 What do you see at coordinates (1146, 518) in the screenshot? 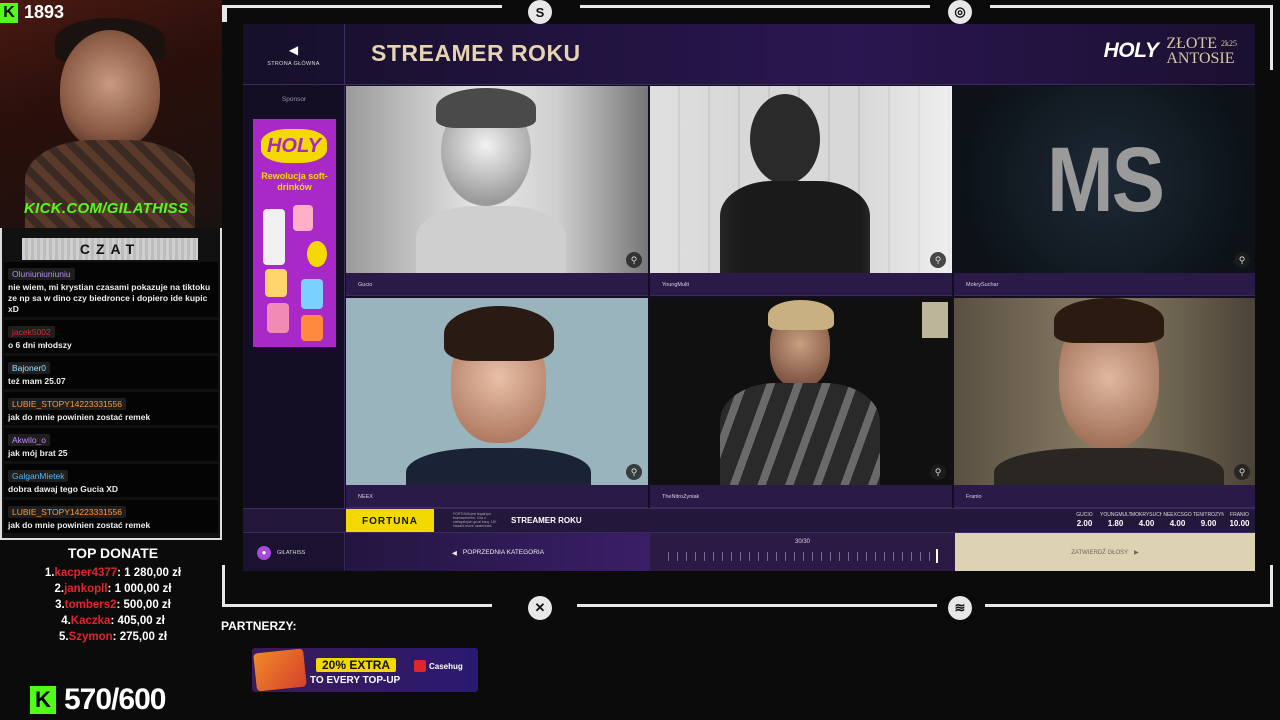
I see `odds-item: MOKRYSUCHAR4.00` at bounding box center [1146, 518].